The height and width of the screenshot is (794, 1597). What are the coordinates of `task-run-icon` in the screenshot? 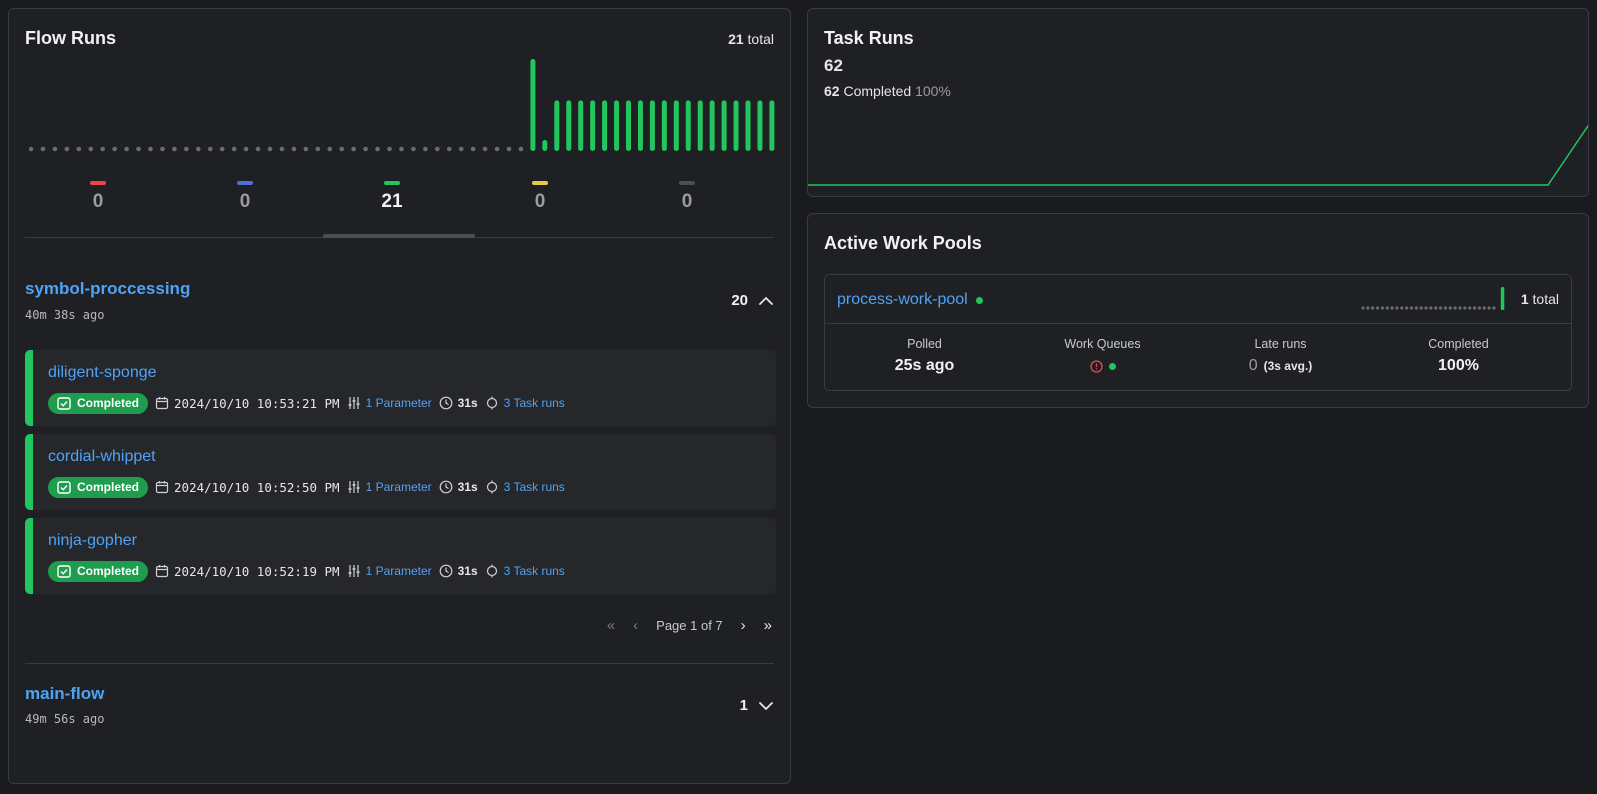 It's located at (491, 571).